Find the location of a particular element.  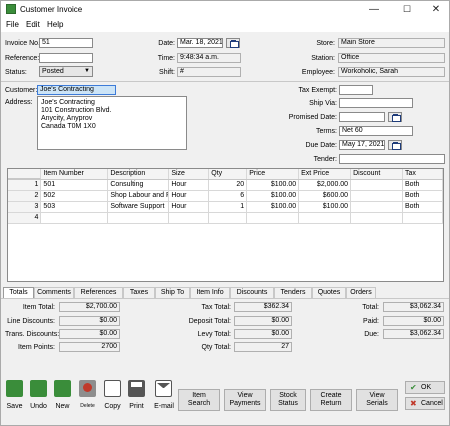

table-row: 4 is located at coordinates (225, 218).